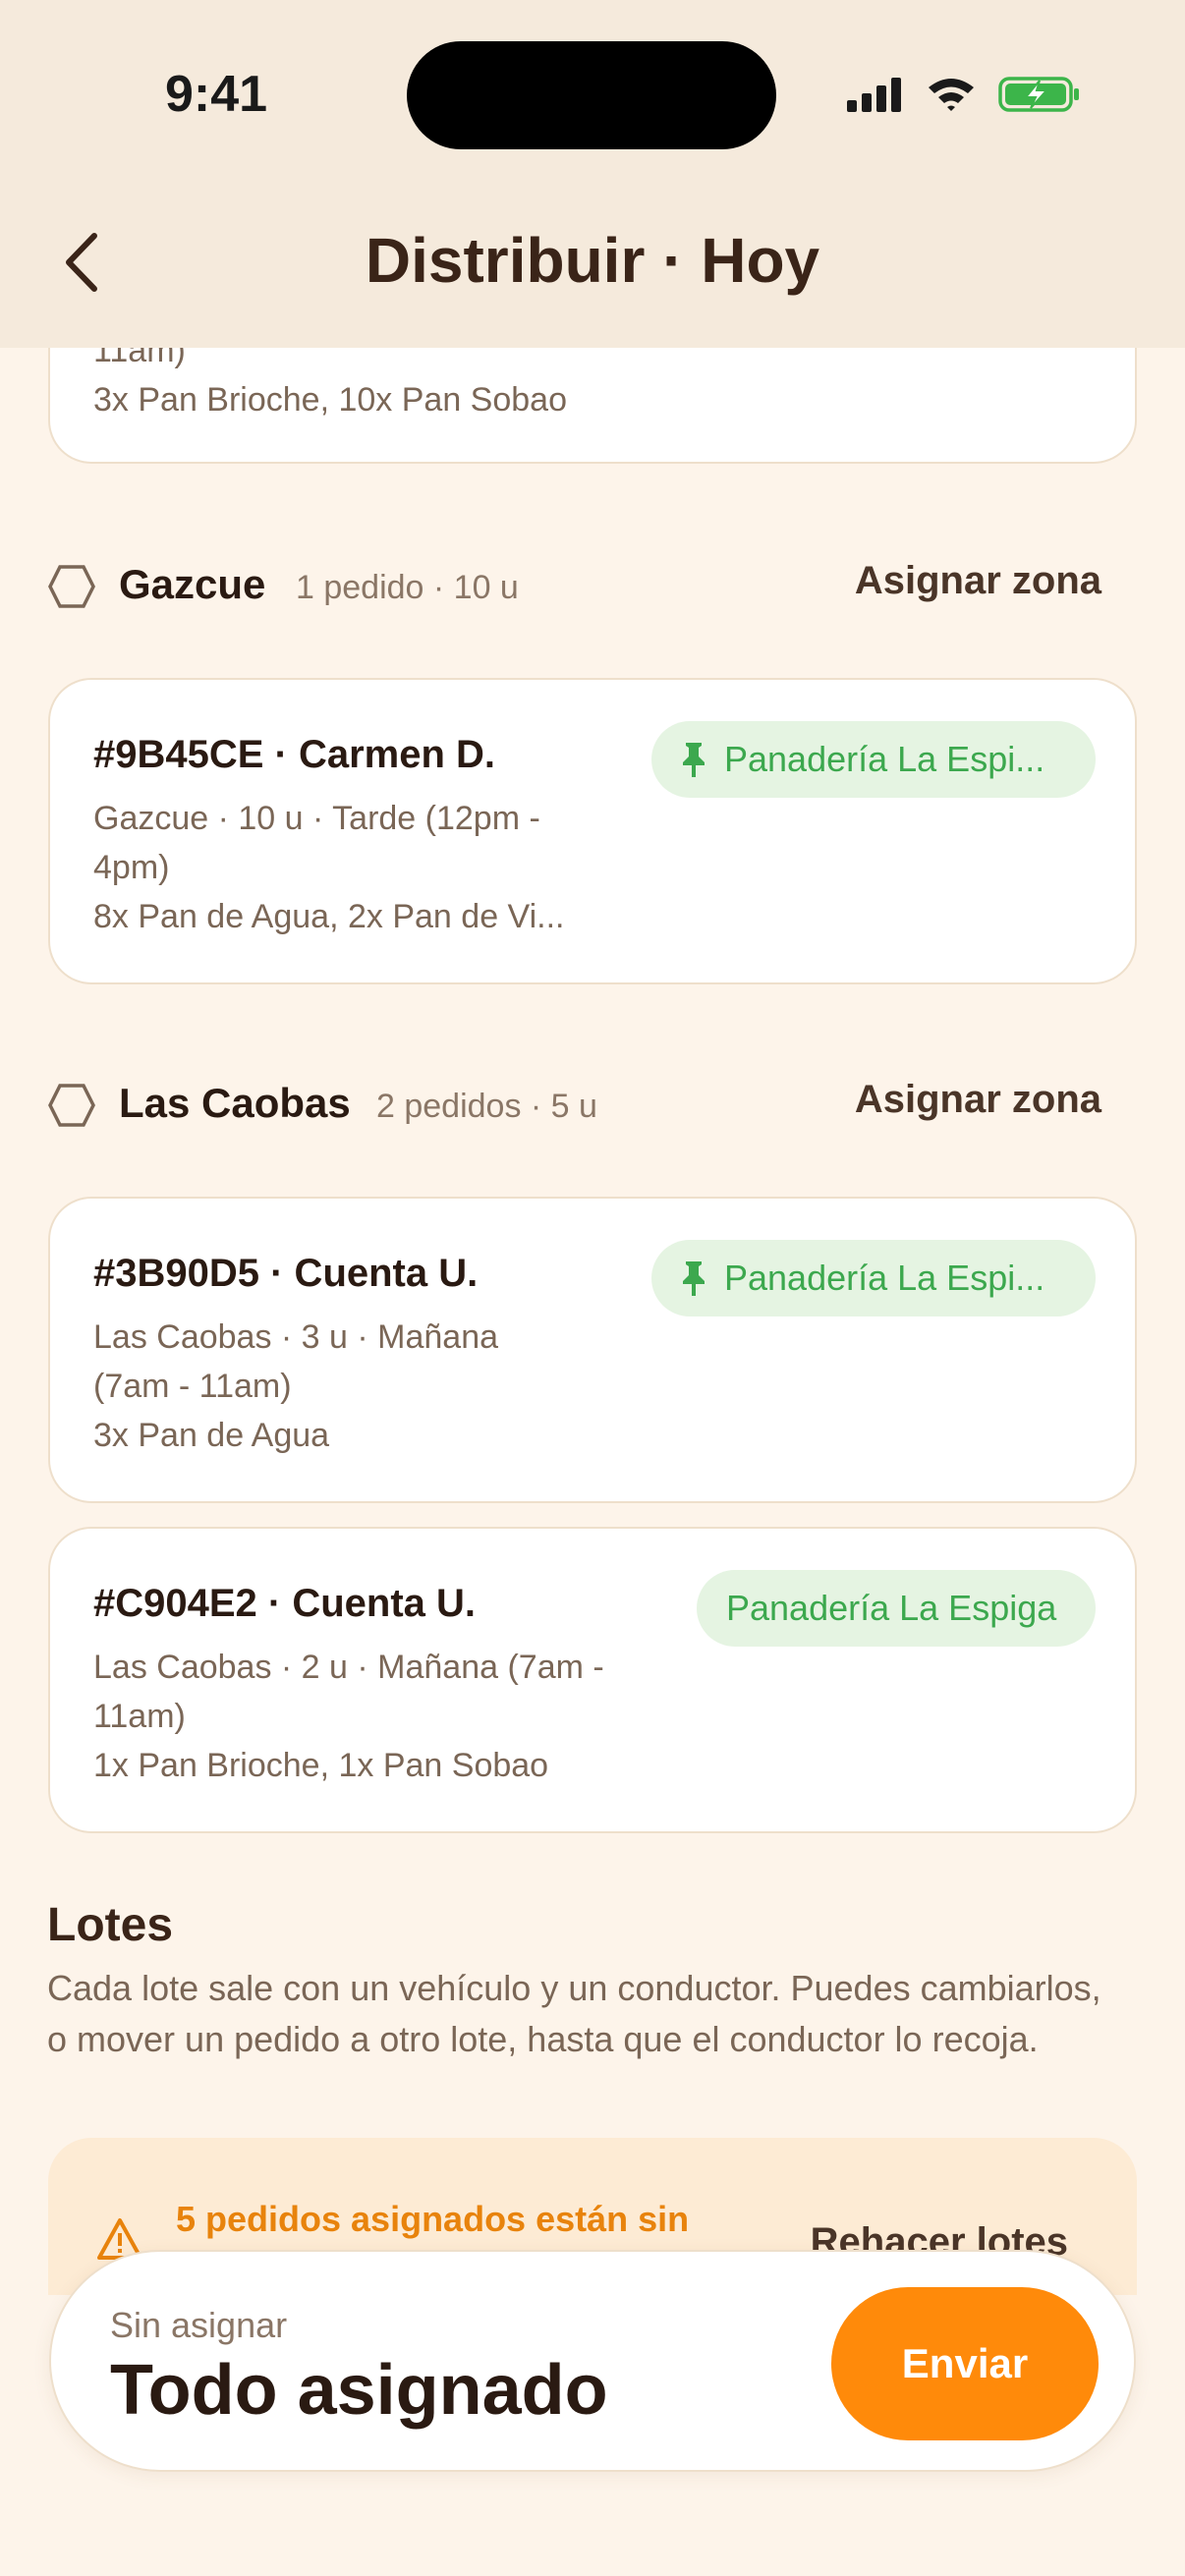 The width and height of the screenshot is (1185, 2576). Describe the element at coordinates (111, 1925) in the screenshot. I see `section-title-lotes: Lotes` at that location.